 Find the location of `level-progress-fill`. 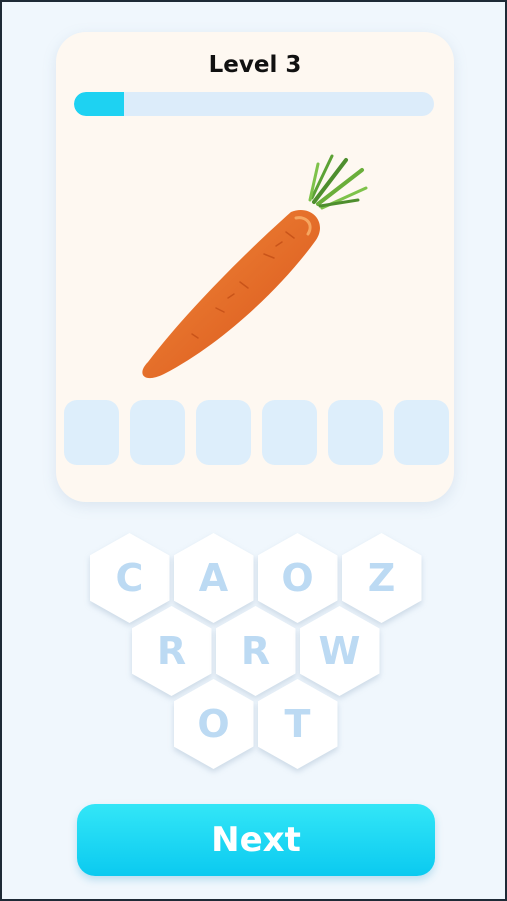

level-progress-fill is located at coordinates (99, 104).